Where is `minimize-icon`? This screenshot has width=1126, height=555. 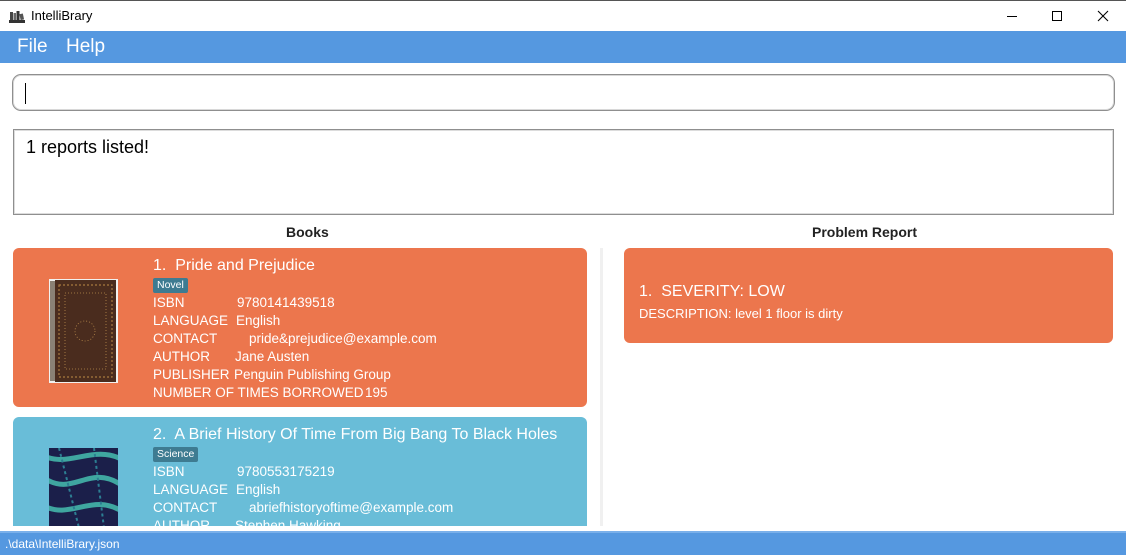 minimize-icon is located at coordinates (1012, 16).